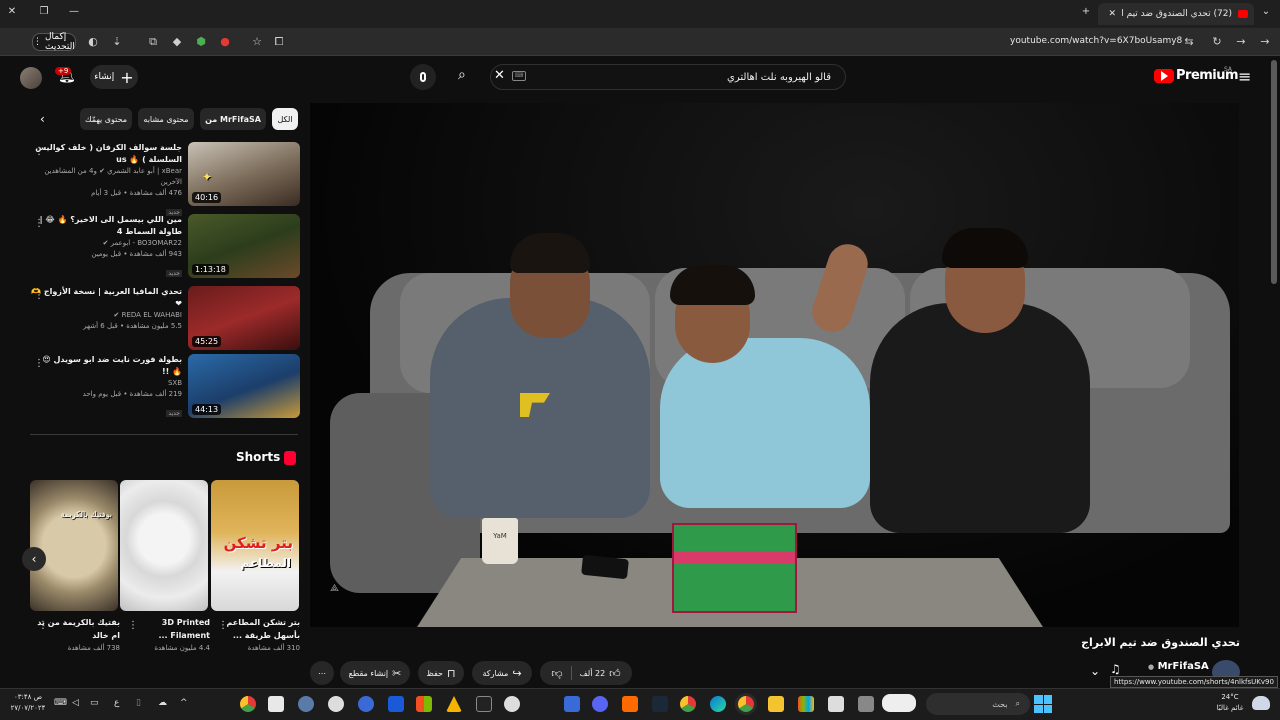 The width and height of the screenshot is (1280, 720). Describe the element at coordinates (162, 703) in the screenshot. I see `cloud-tray-icon: ☁` at that location.